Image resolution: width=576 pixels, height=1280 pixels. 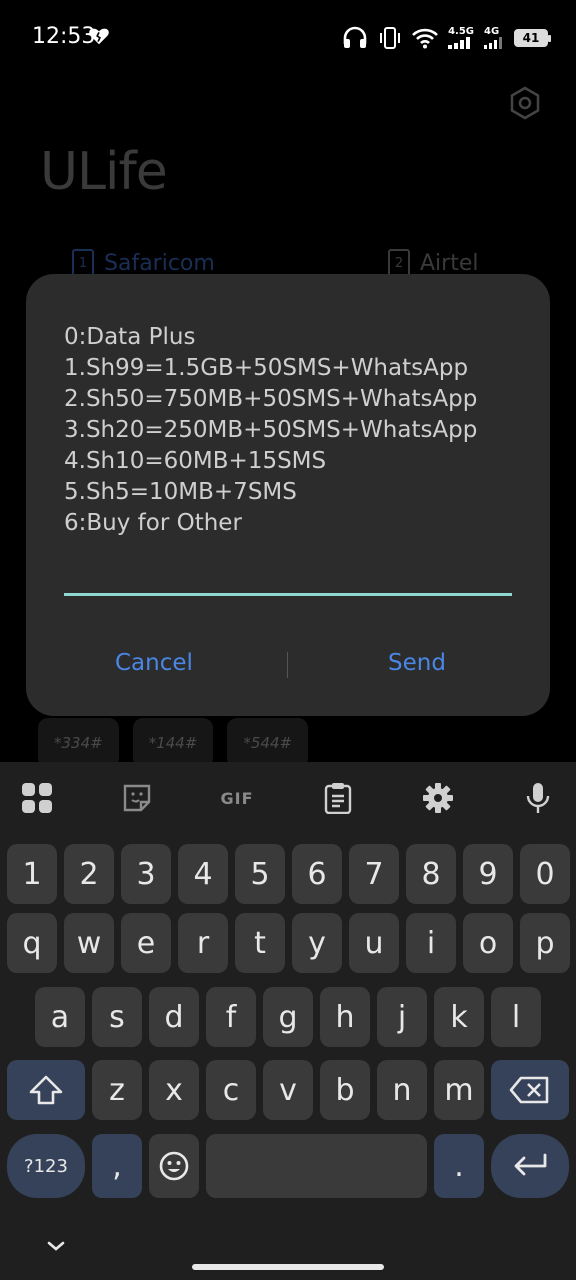 I want to click on menu-line: 3.Sh20=250MB+50SMS+WhatsApp, so click(x=271, y=430).